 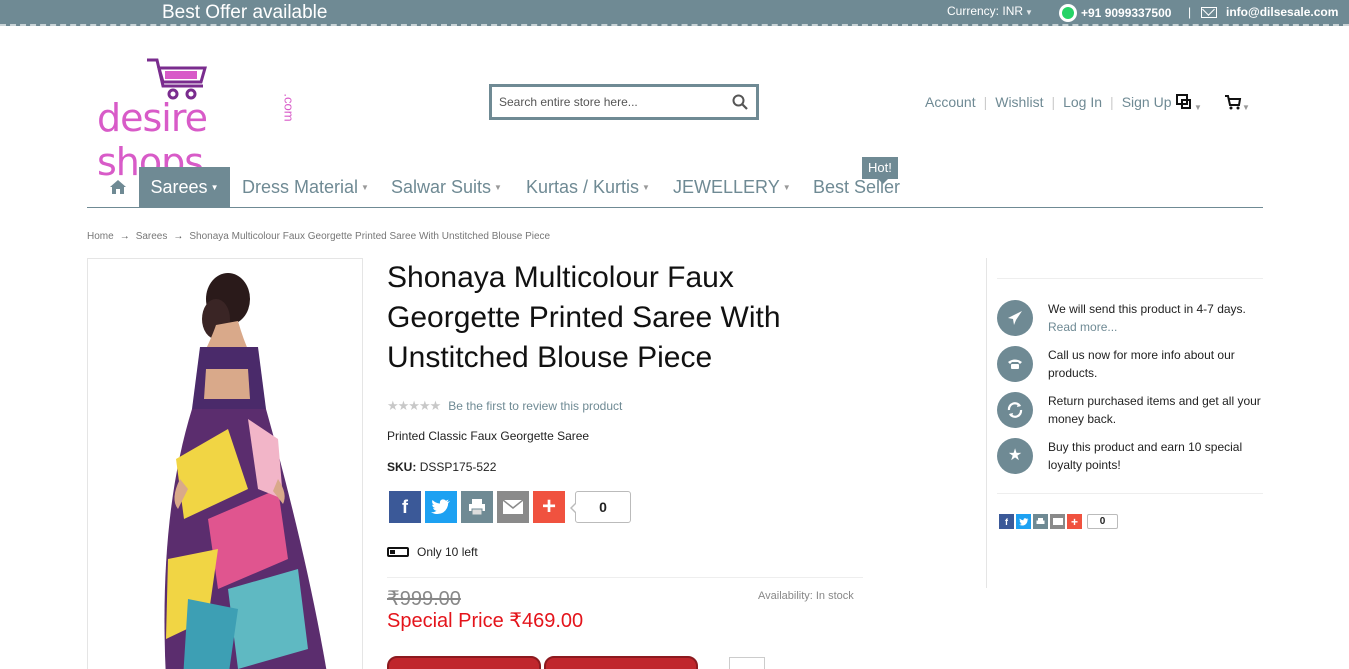 I want to click on search-icon, so click(x=740, y=102).